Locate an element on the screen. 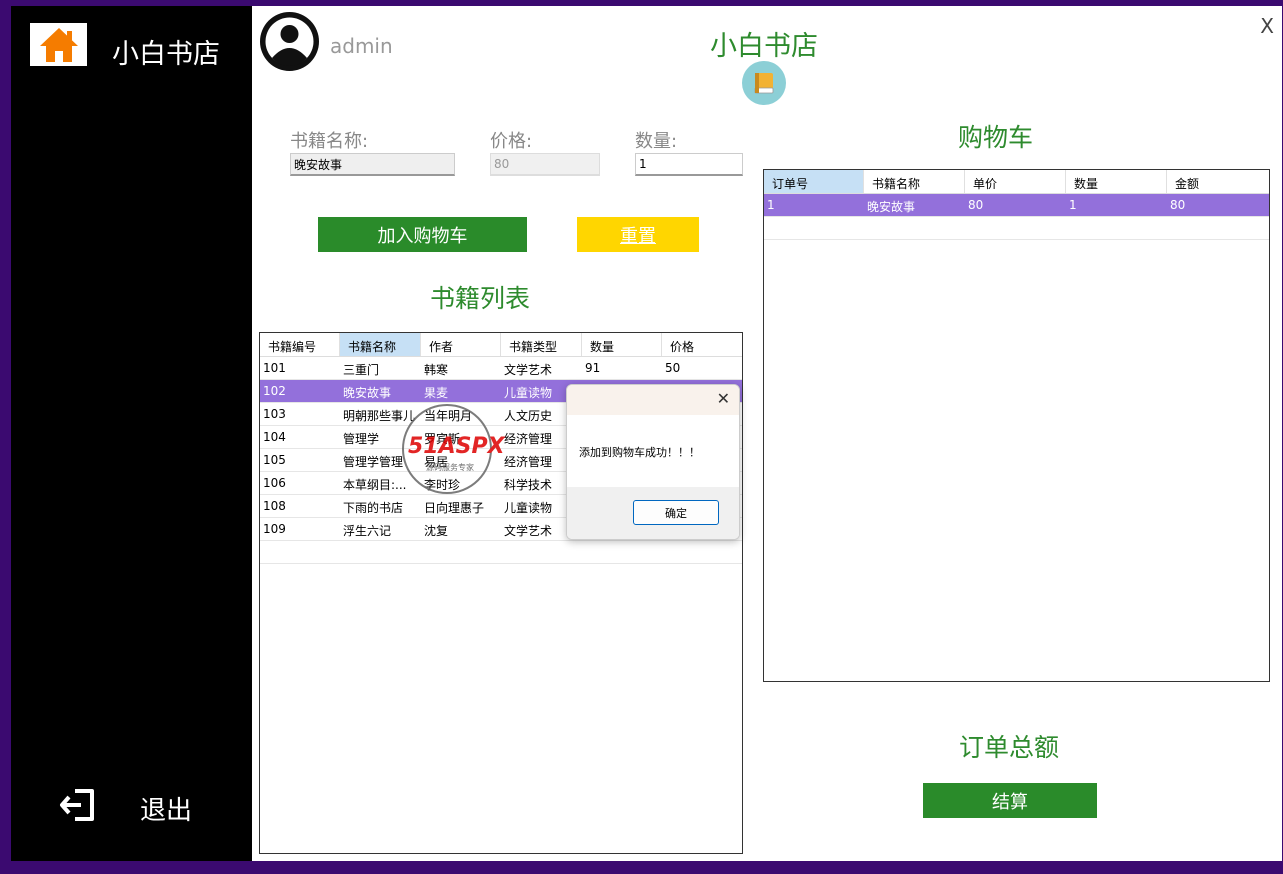 Image resolution: width=1283 pixels, height=874 pixels. checkout-button: 结算 is located at coordinates (1010, 800).